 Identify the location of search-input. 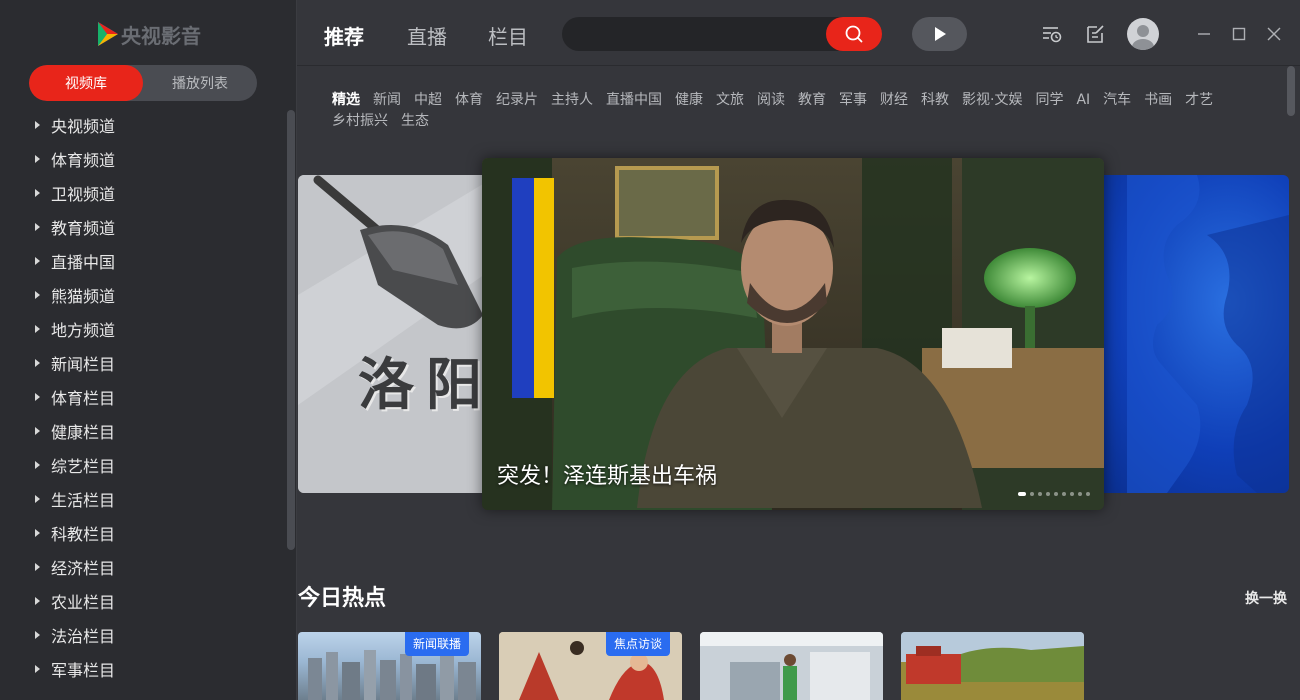
(703, 34).